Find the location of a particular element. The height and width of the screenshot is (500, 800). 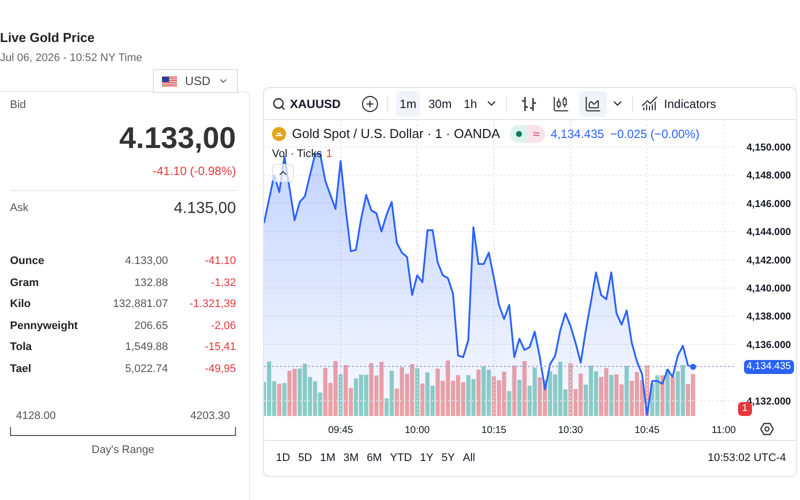

unit-name: Kilo is located at coordinates (21, 304).